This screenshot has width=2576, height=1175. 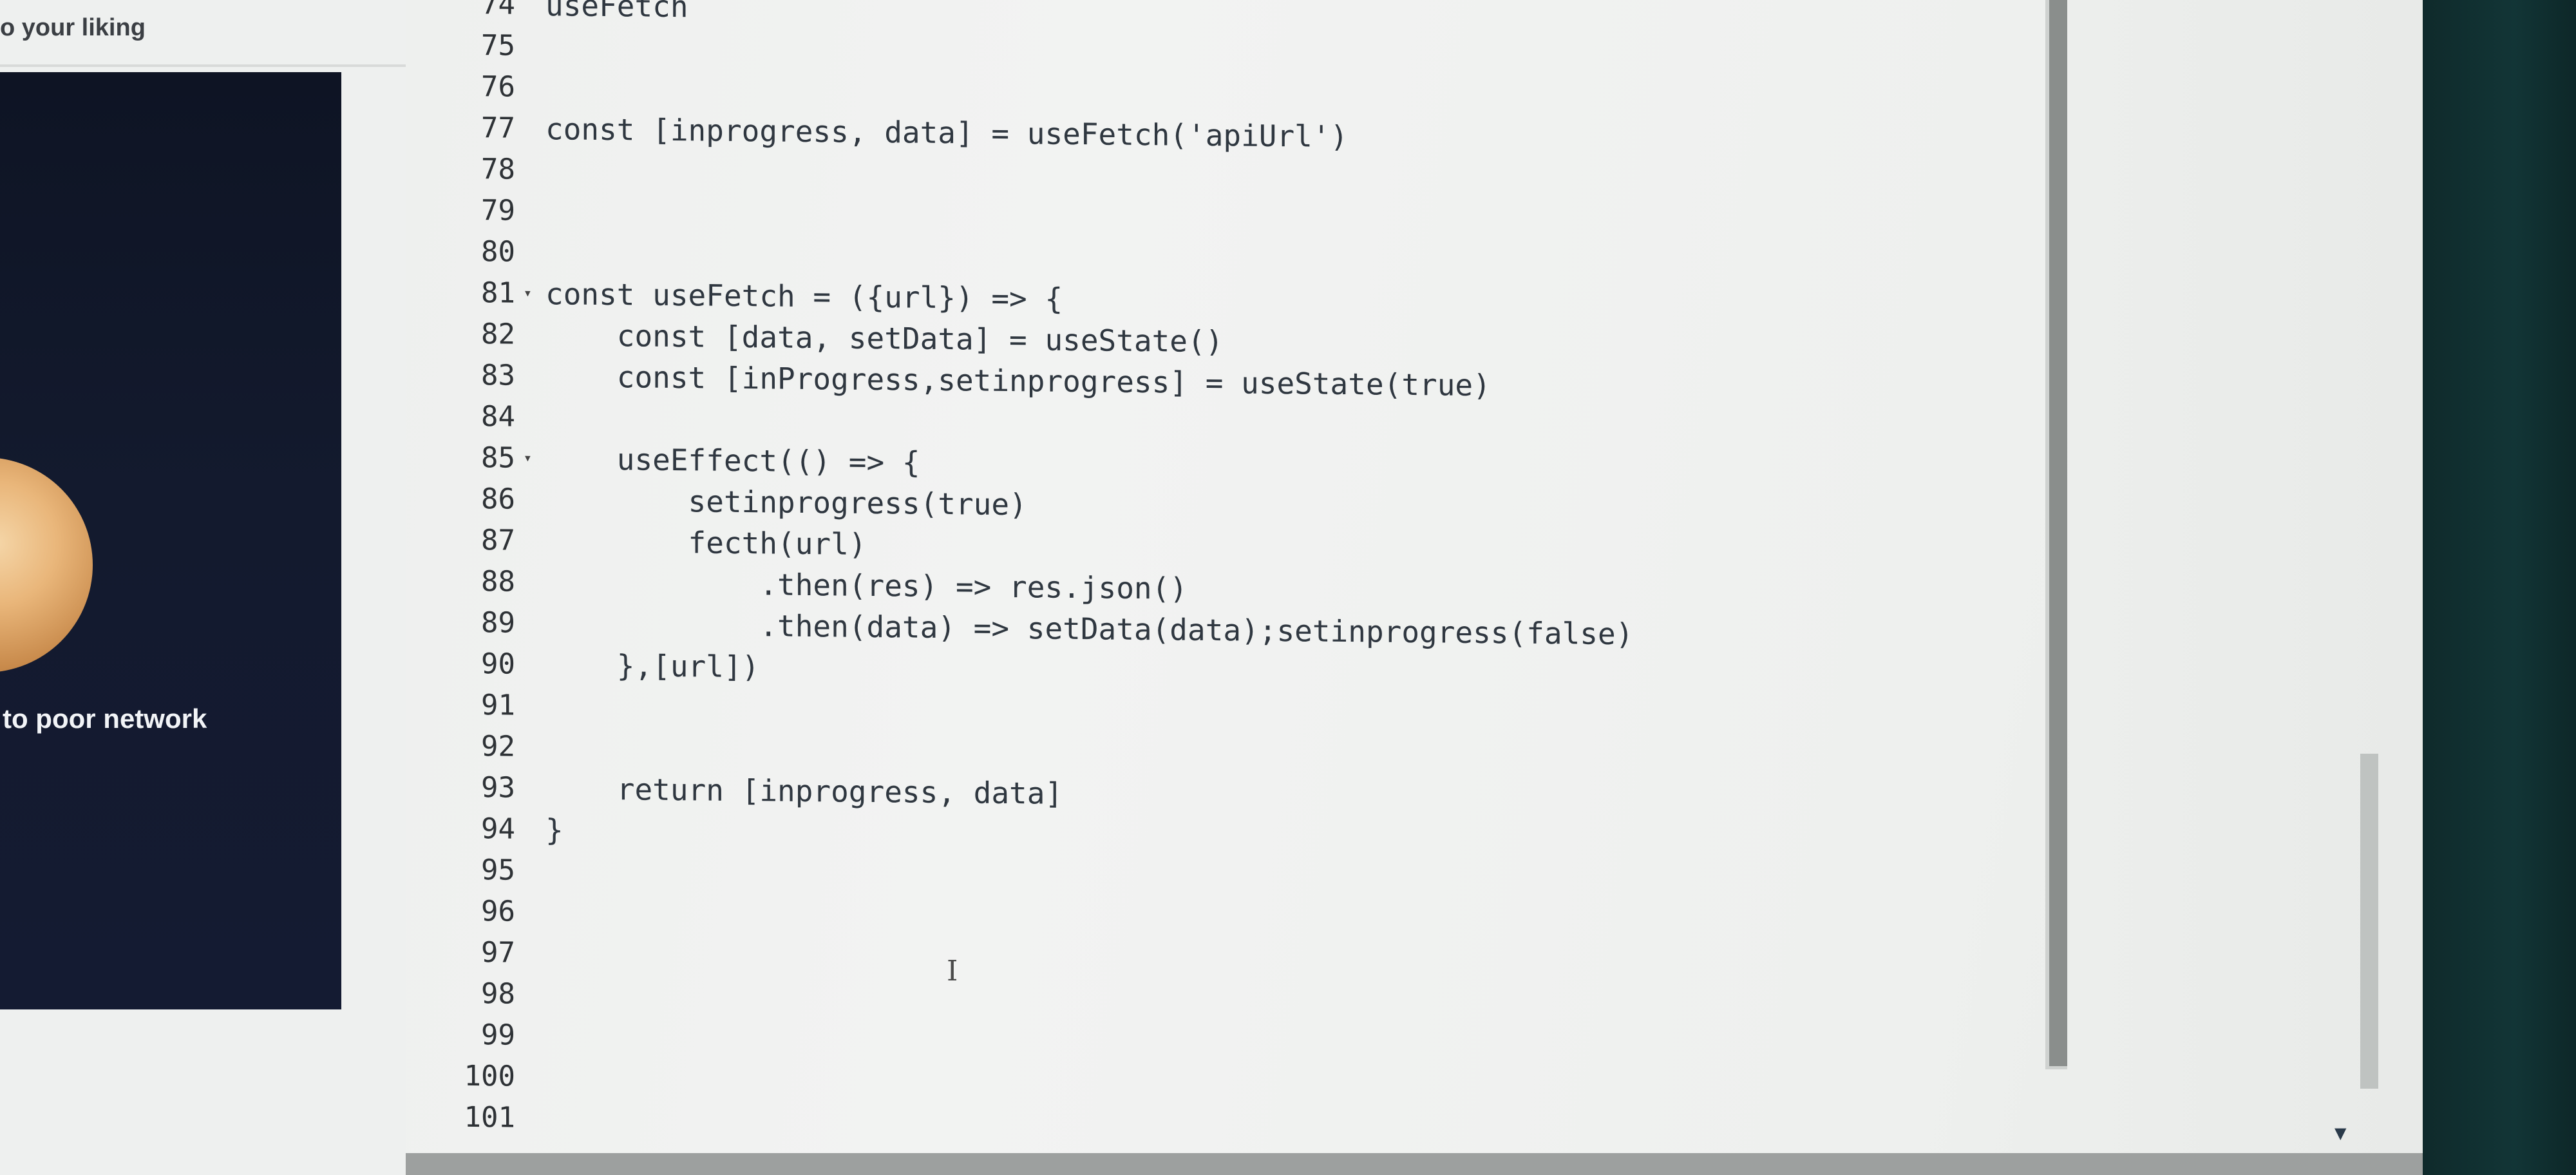 I want to click on line-number: 98, so click(x=461, y=994).